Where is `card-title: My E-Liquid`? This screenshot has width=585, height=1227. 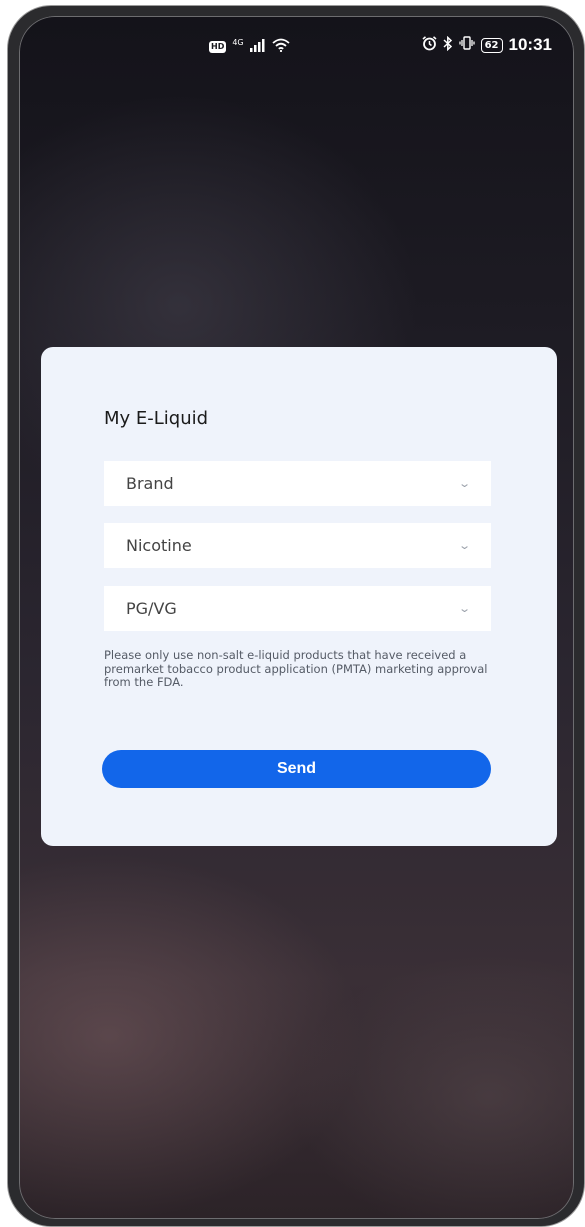
card-title: My E-Liquid is located at coordinates (156, 418).